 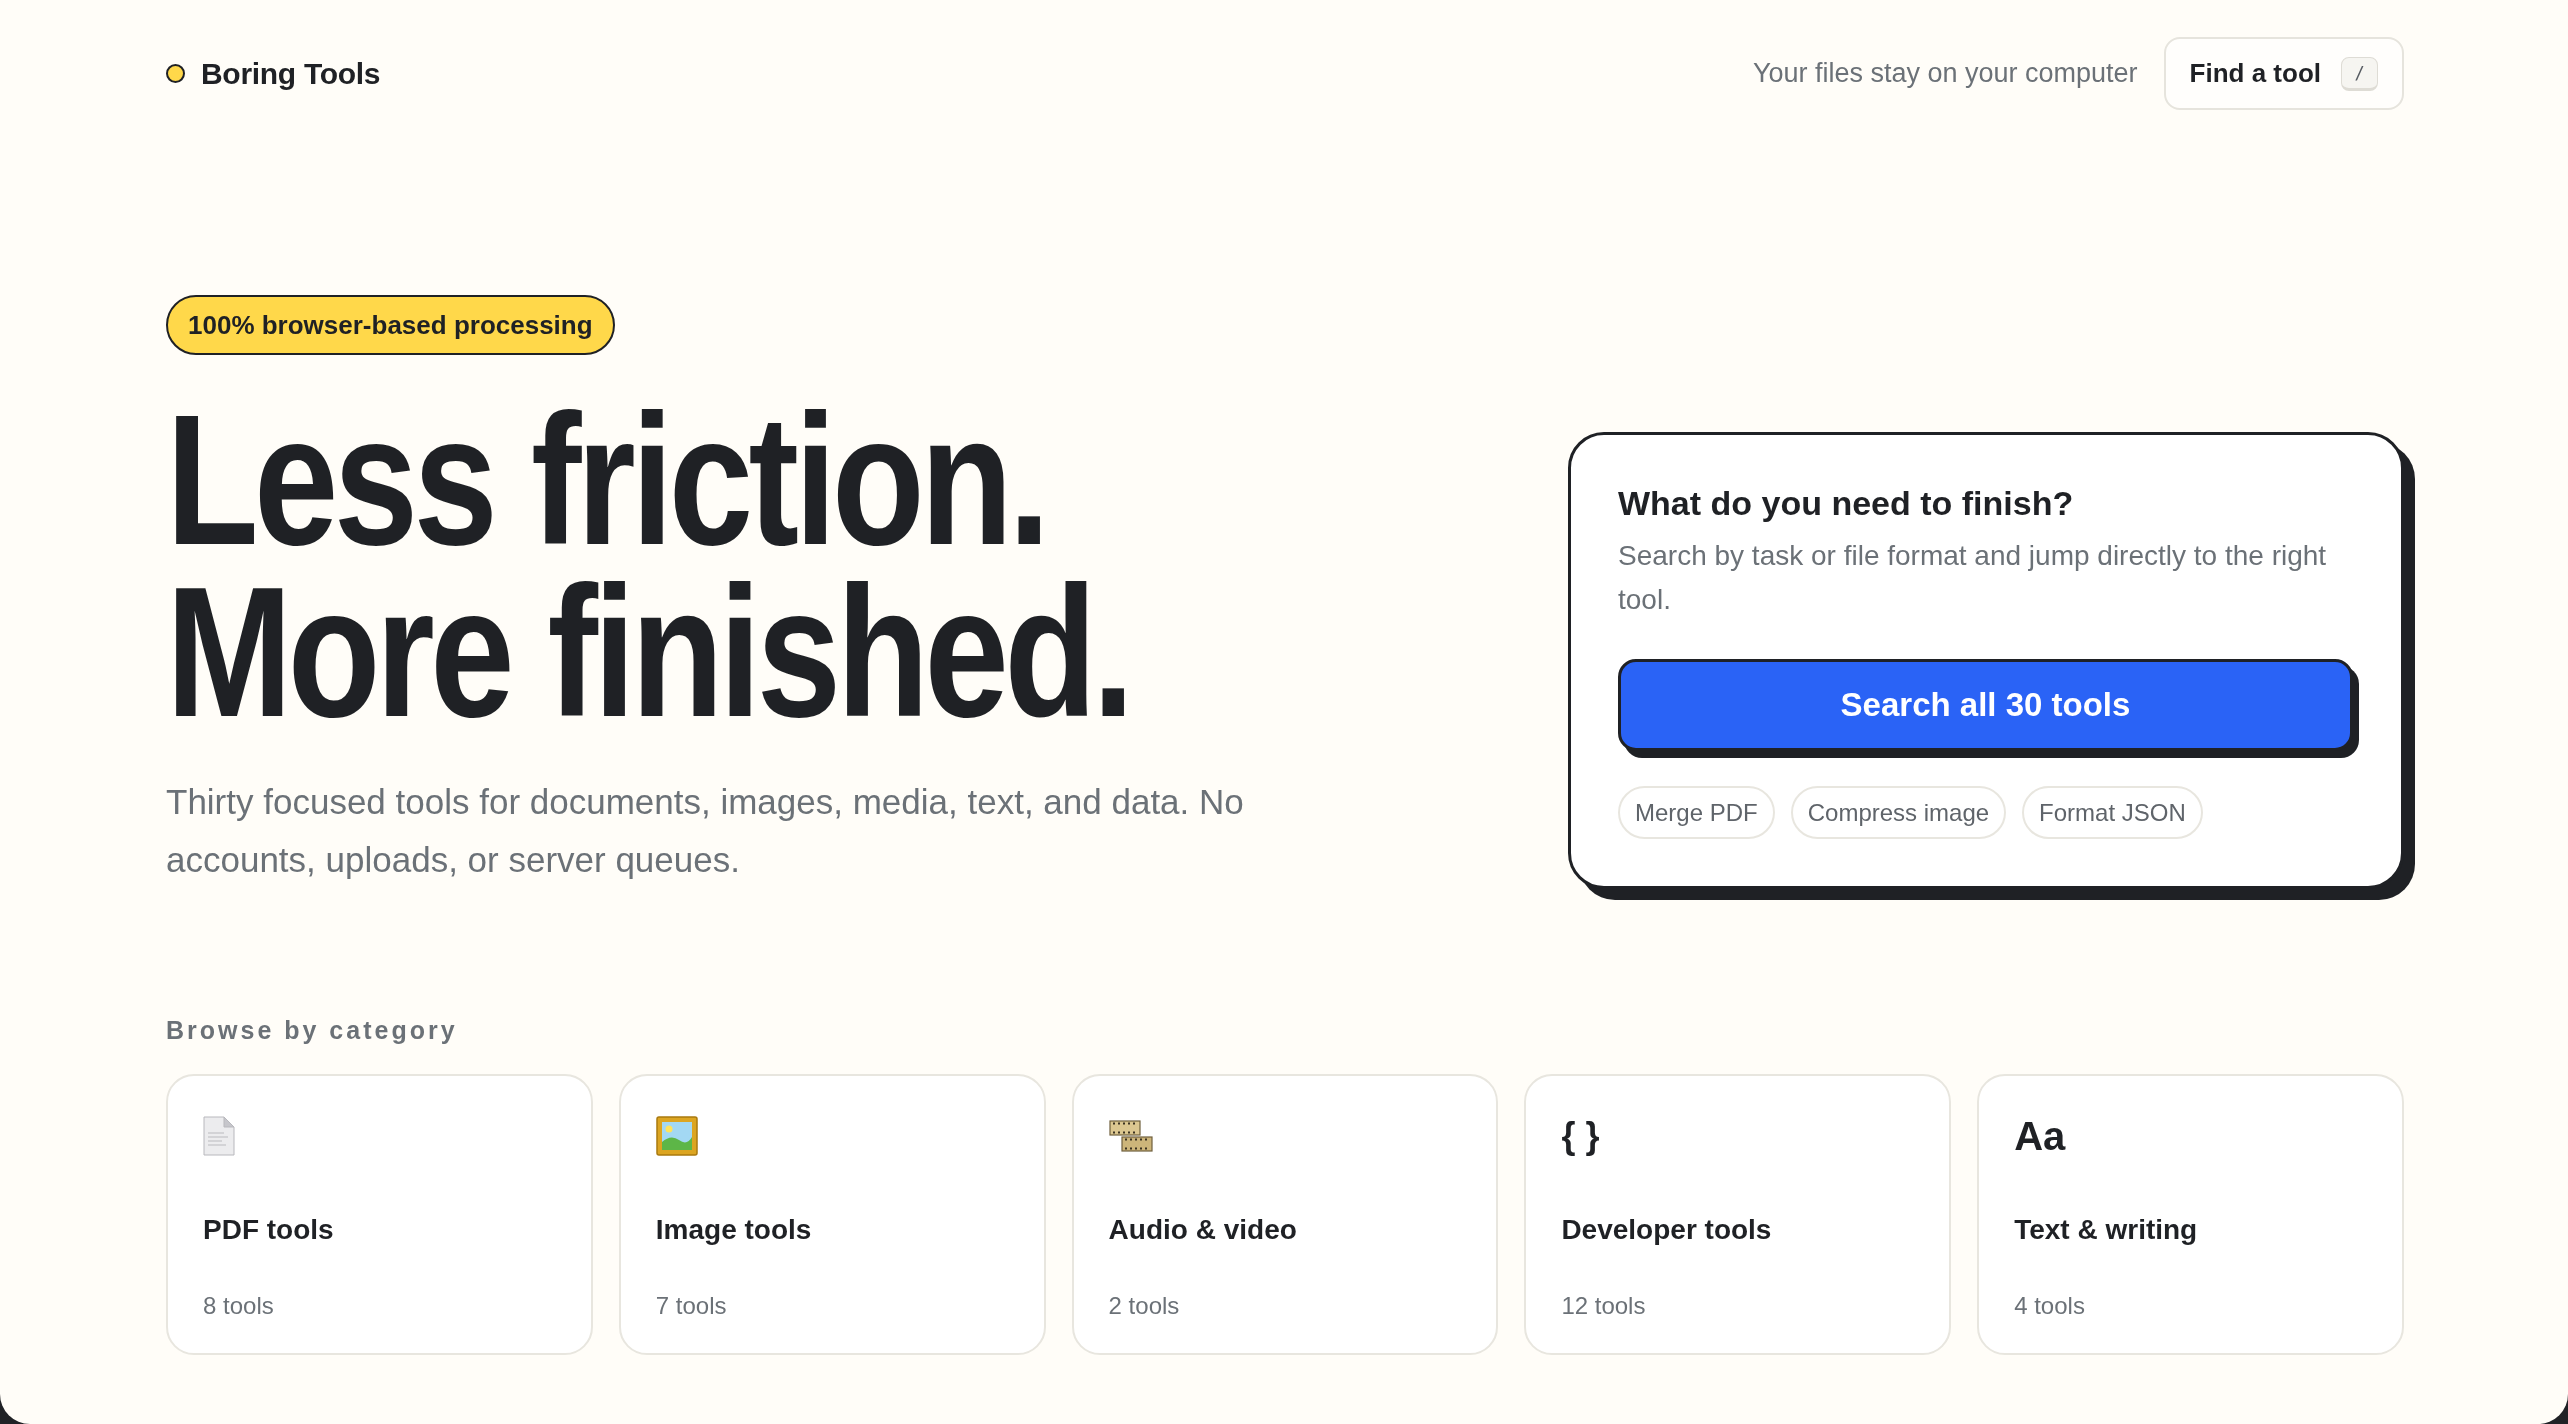 I want to click on document-icon, so click(x=219, y=1136).